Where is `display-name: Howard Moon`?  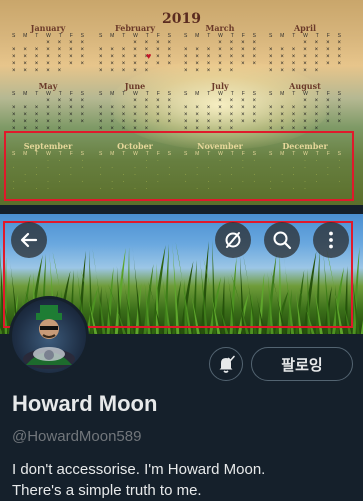
display-name: Howard Moon is located at coordinates (85, 403).